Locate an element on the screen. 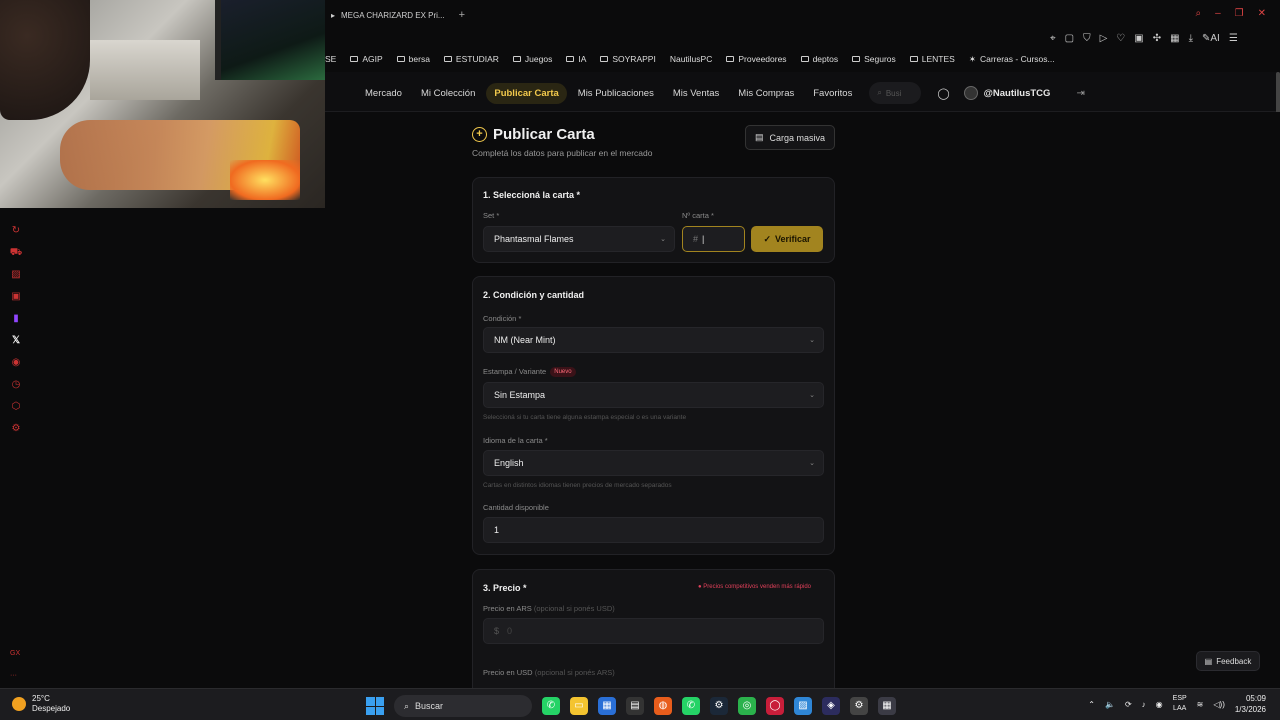 Image resolution: width=1280 pixels, height=720 pixels. sidebar-slash-icon: ▨ is located at coordinates (16, 276).